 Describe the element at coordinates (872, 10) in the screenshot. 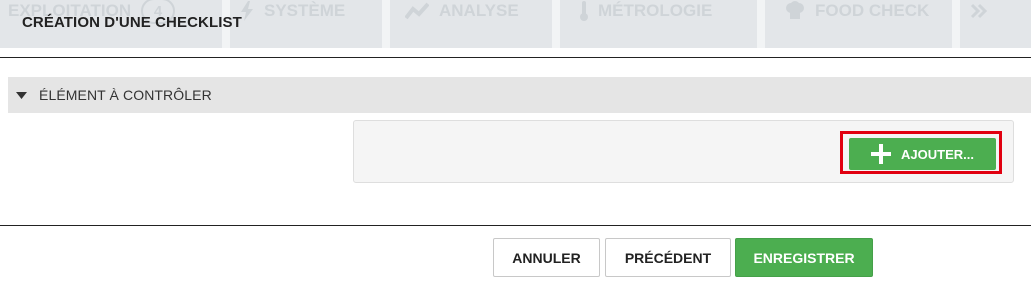

I see `nav-item-label: FOOD CHECK` at that location.